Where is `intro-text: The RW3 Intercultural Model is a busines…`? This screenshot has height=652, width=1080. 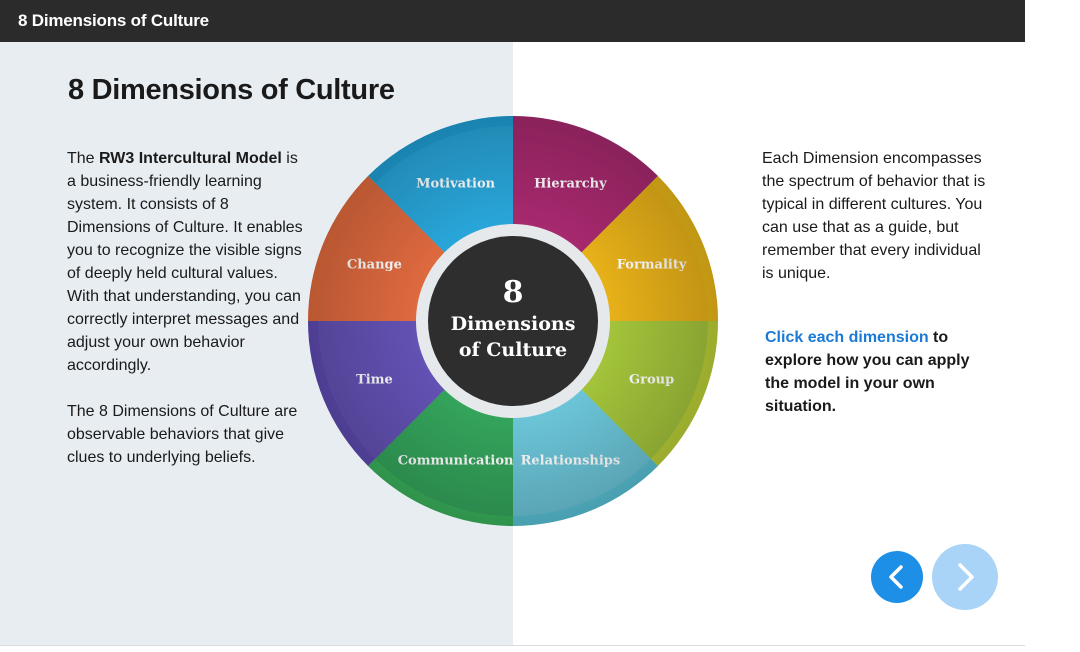 intro-text: The RW3 Intercultural Model is a busines… is located at coordinates (187, 319).